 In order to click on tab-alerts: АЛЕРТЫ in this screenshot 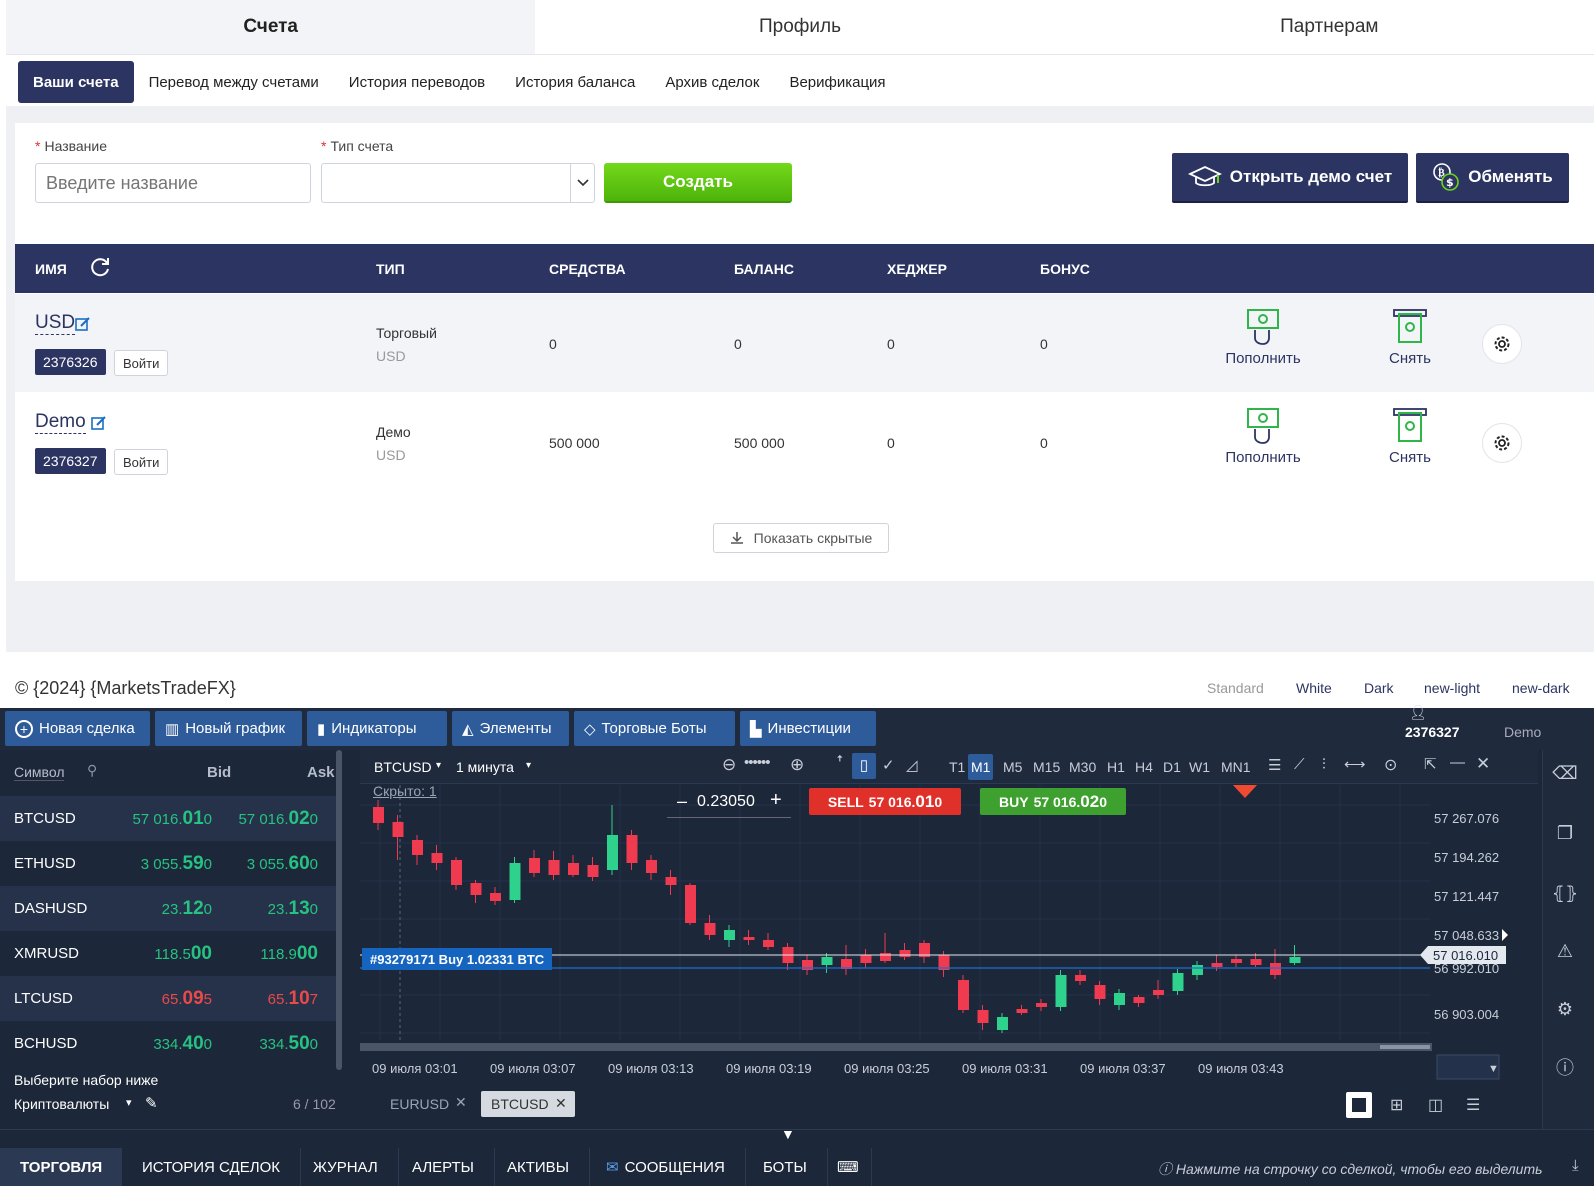, I will do `click(443, 1167)`.